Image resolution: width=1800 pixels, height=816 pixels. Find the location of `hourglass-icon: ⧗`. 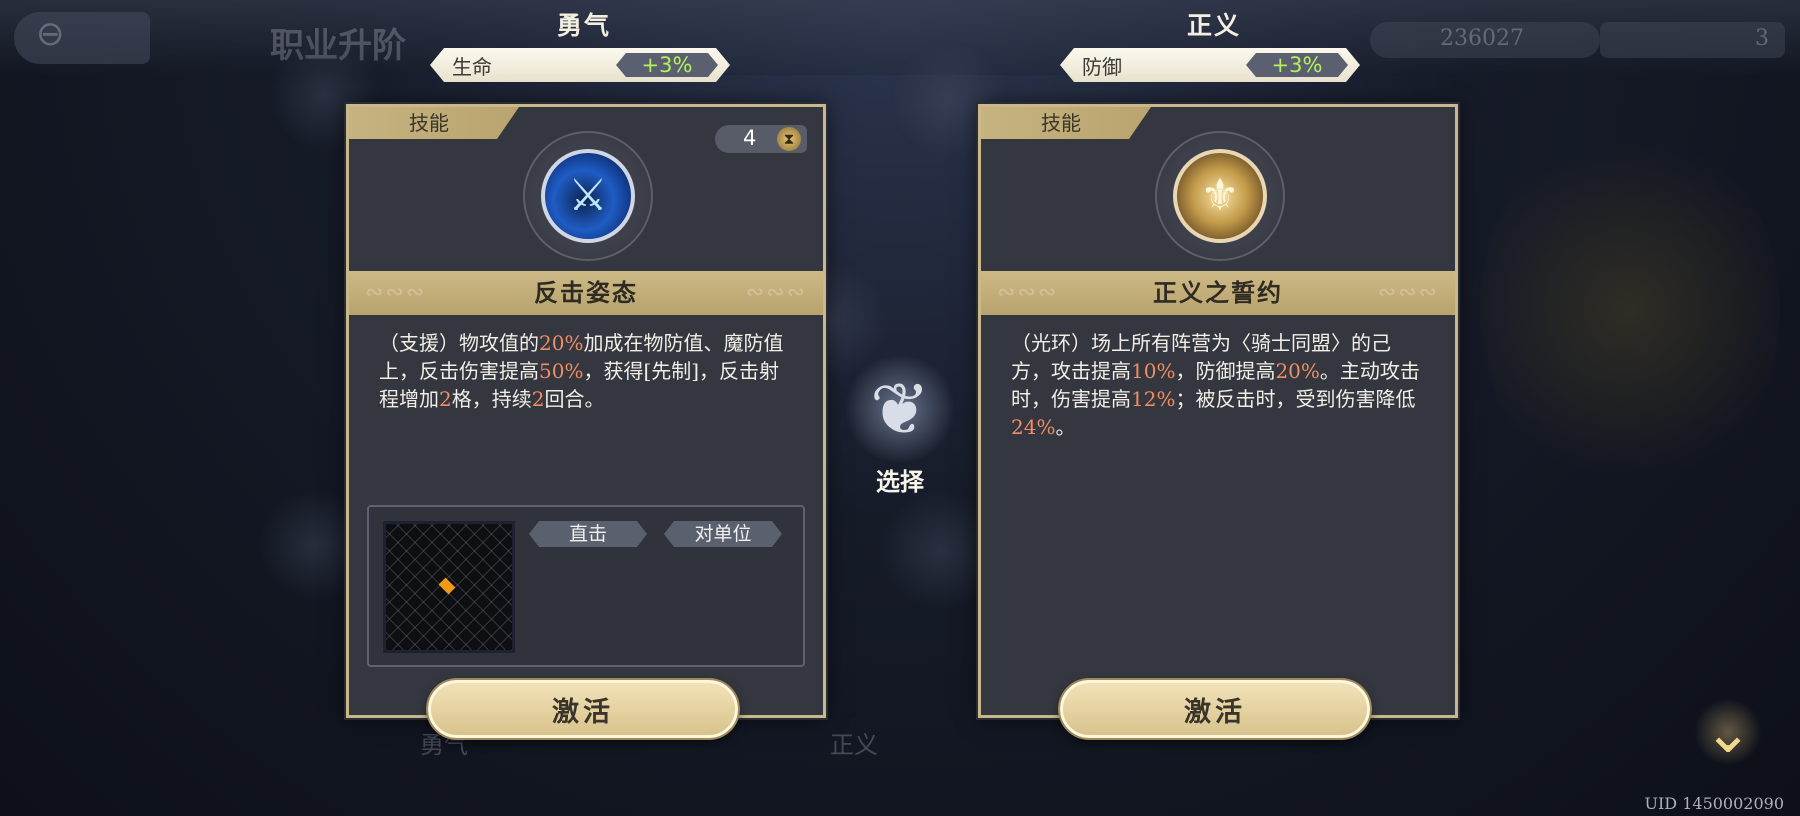

hourglass-icon: ⧗ is located at coordinates (789, 139).